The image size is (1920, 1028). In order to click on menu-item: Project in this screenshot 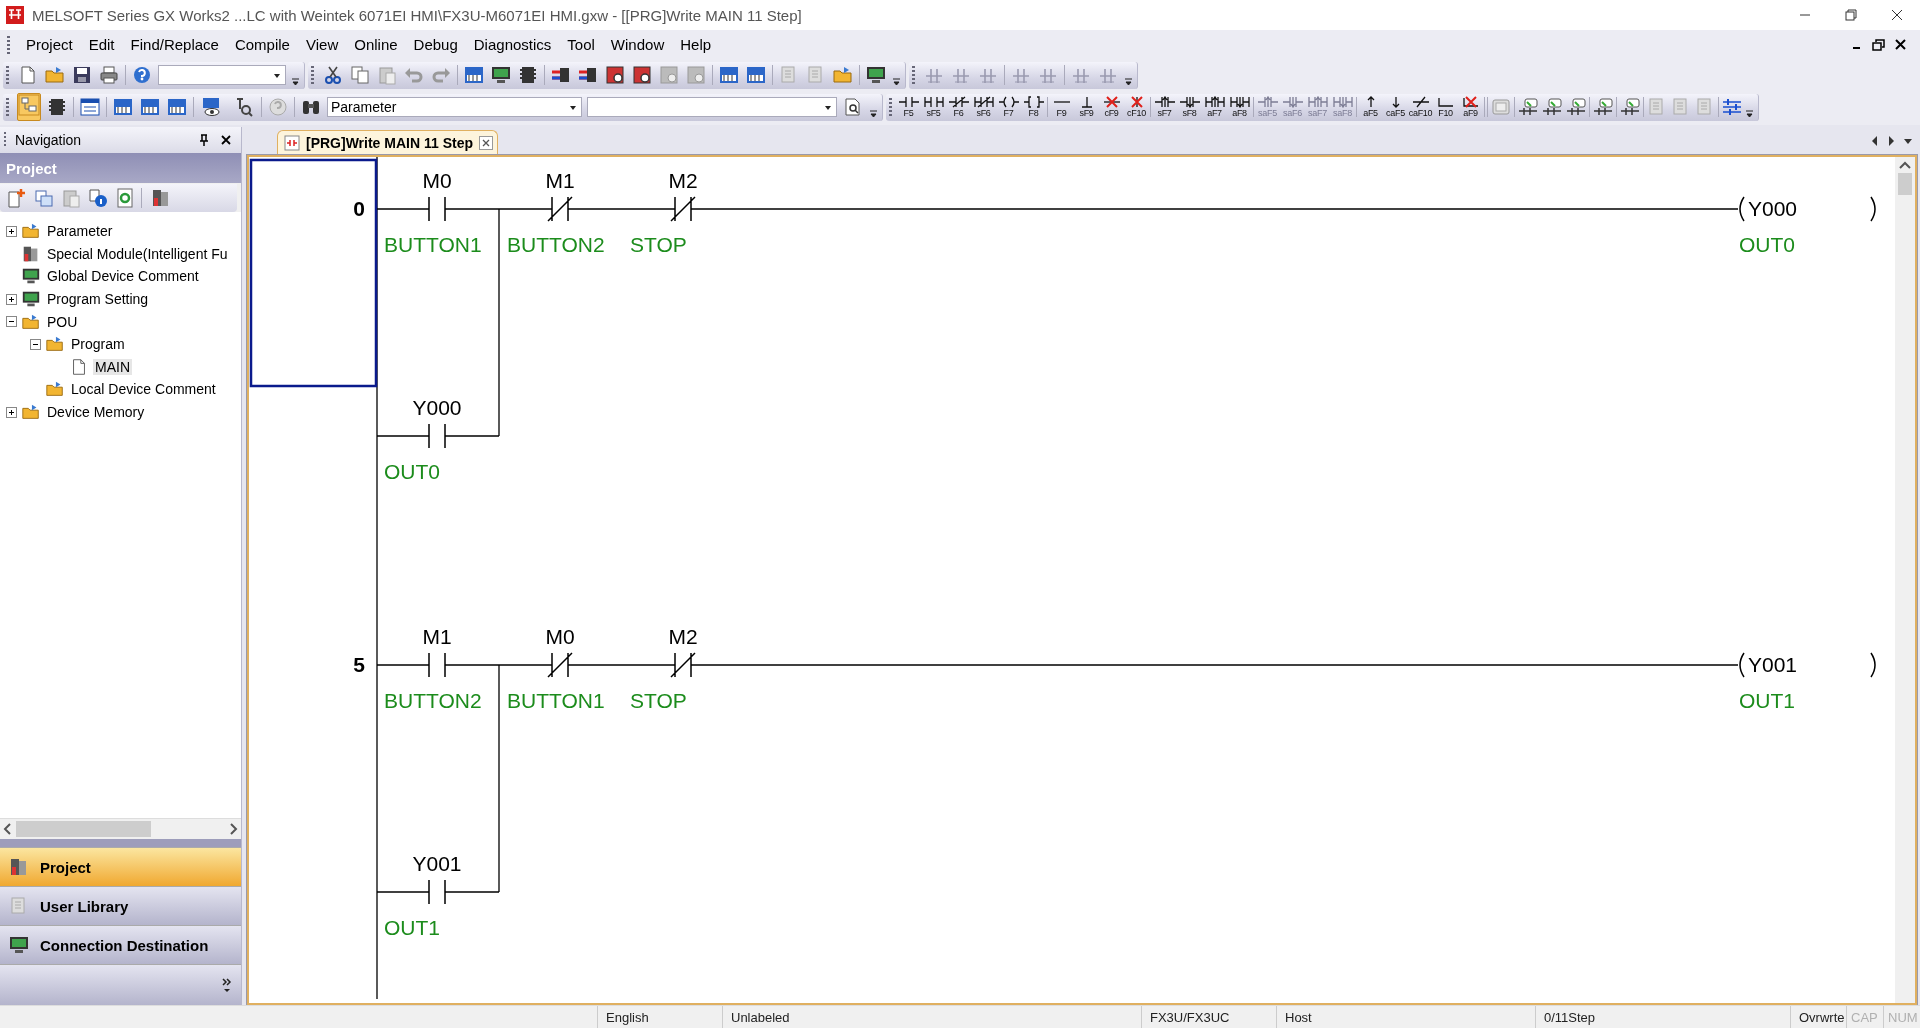, I will do `click(49, 44)`.